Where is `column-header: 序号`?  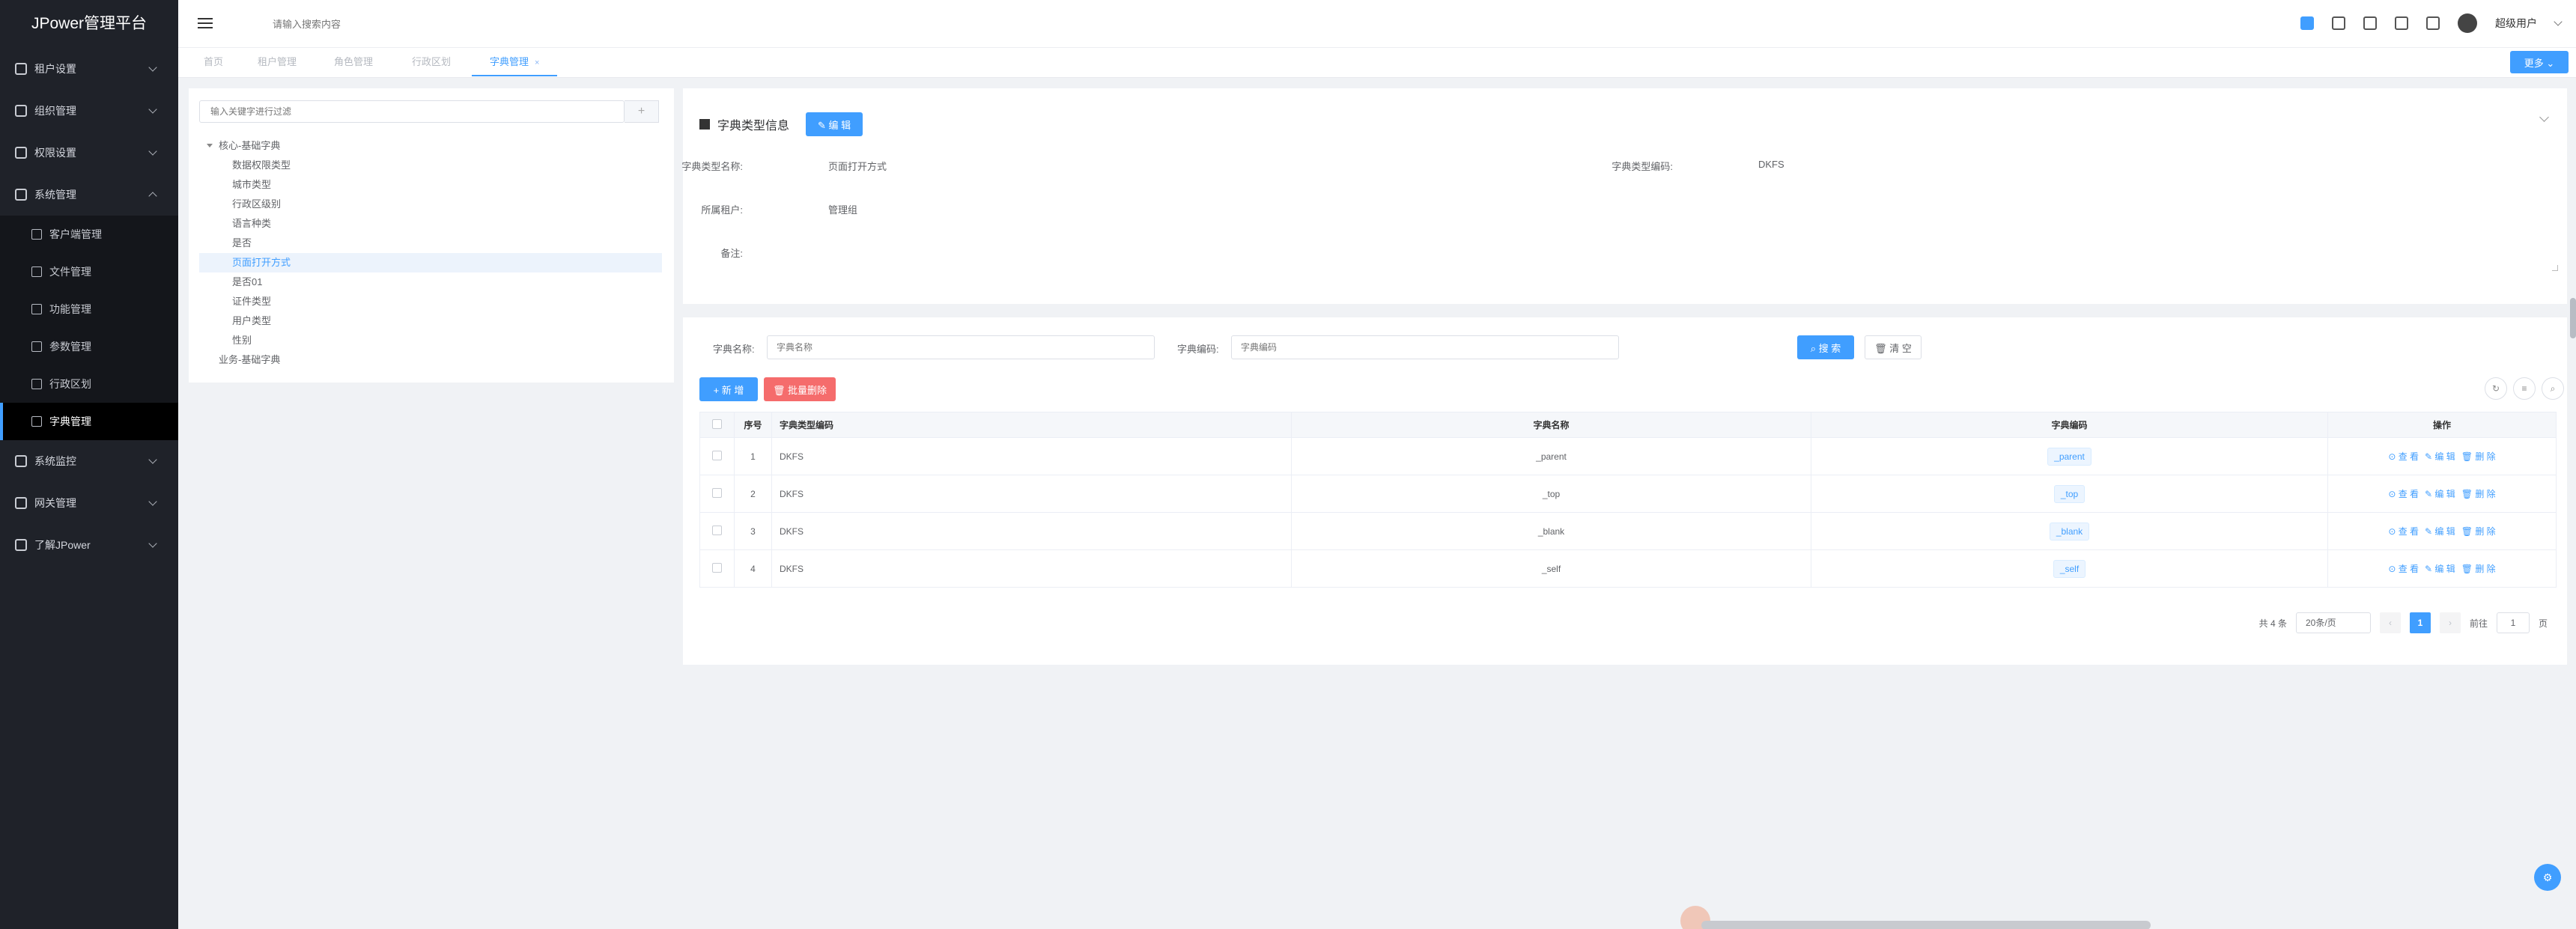
column-header: 序号 is located at coordinates (753, 425).